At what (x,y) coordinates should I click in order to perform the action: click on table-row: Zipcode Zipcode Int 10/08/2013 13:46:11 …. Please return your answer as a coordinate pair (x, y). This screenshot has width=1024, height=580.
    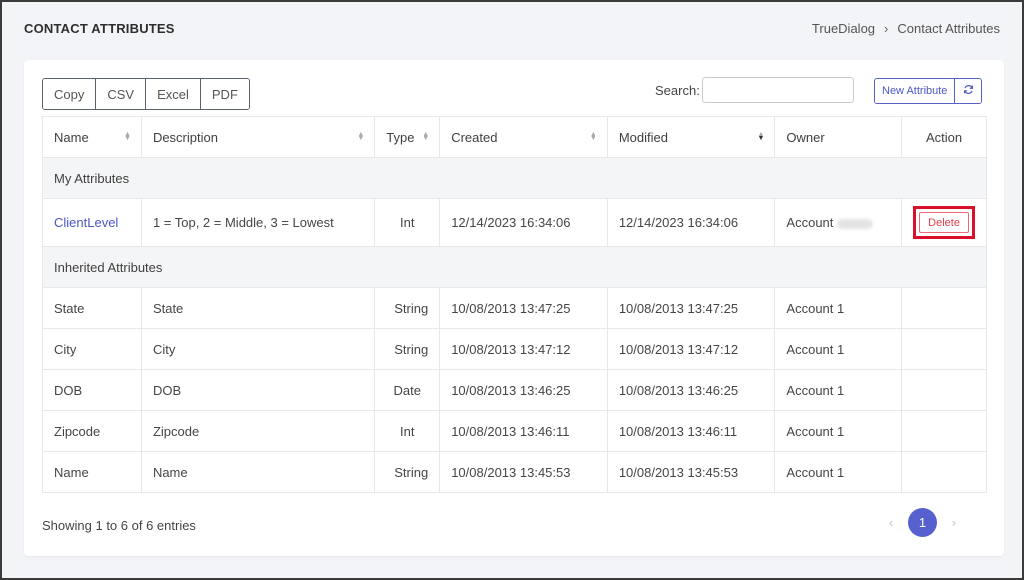
    Looking at the image, I should click on (514, 431).